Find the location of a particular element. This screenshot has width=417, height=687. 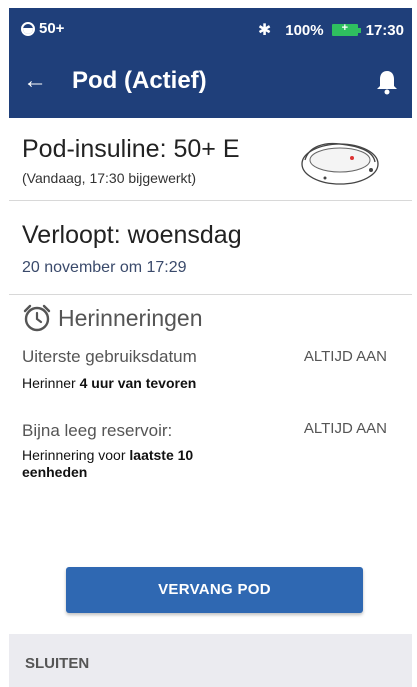

bell-icon is located at coordinates (387, 82).